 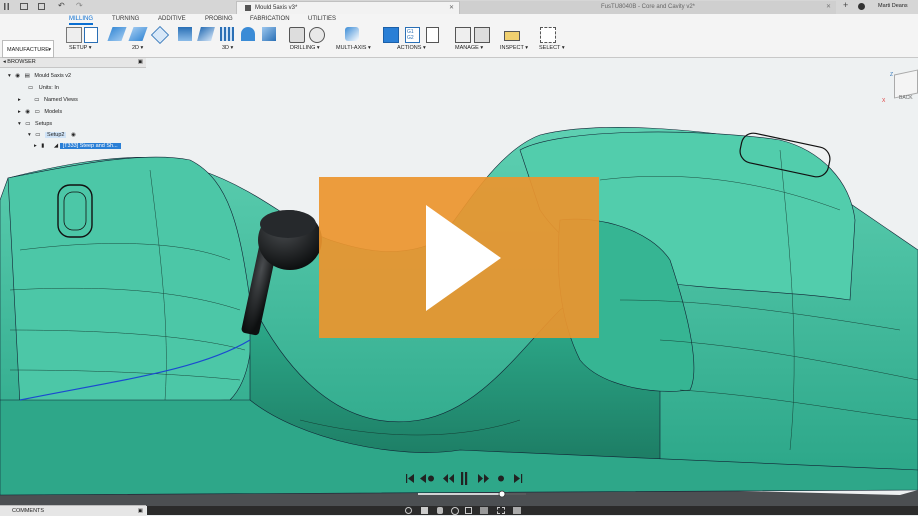 What do you see at coordinates (227, 34) in the screenshot?
I see `3d-parallel-icon` at bounding box center [227, 34].